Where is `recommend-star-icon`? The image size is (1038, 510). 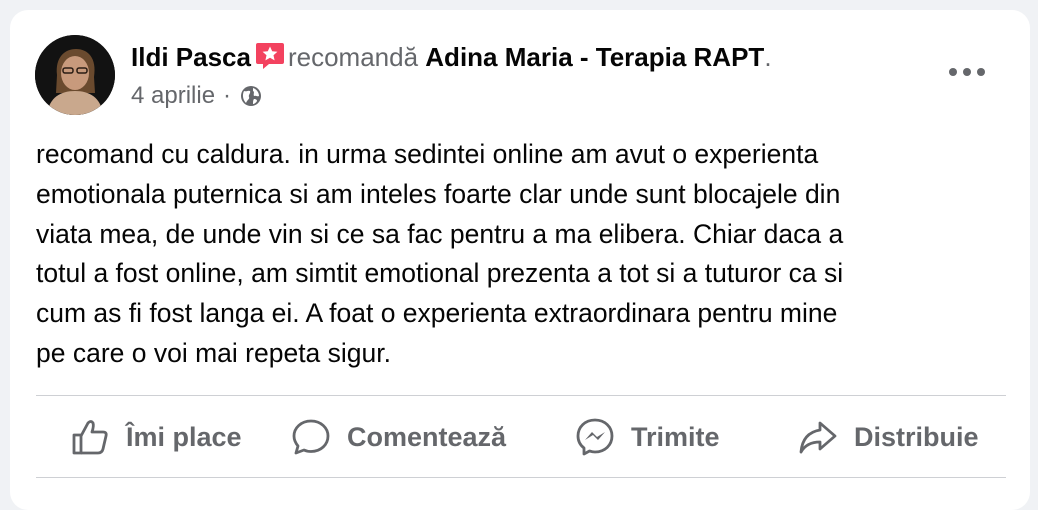
recommend-star-icon is located at coordinates (269, 56).